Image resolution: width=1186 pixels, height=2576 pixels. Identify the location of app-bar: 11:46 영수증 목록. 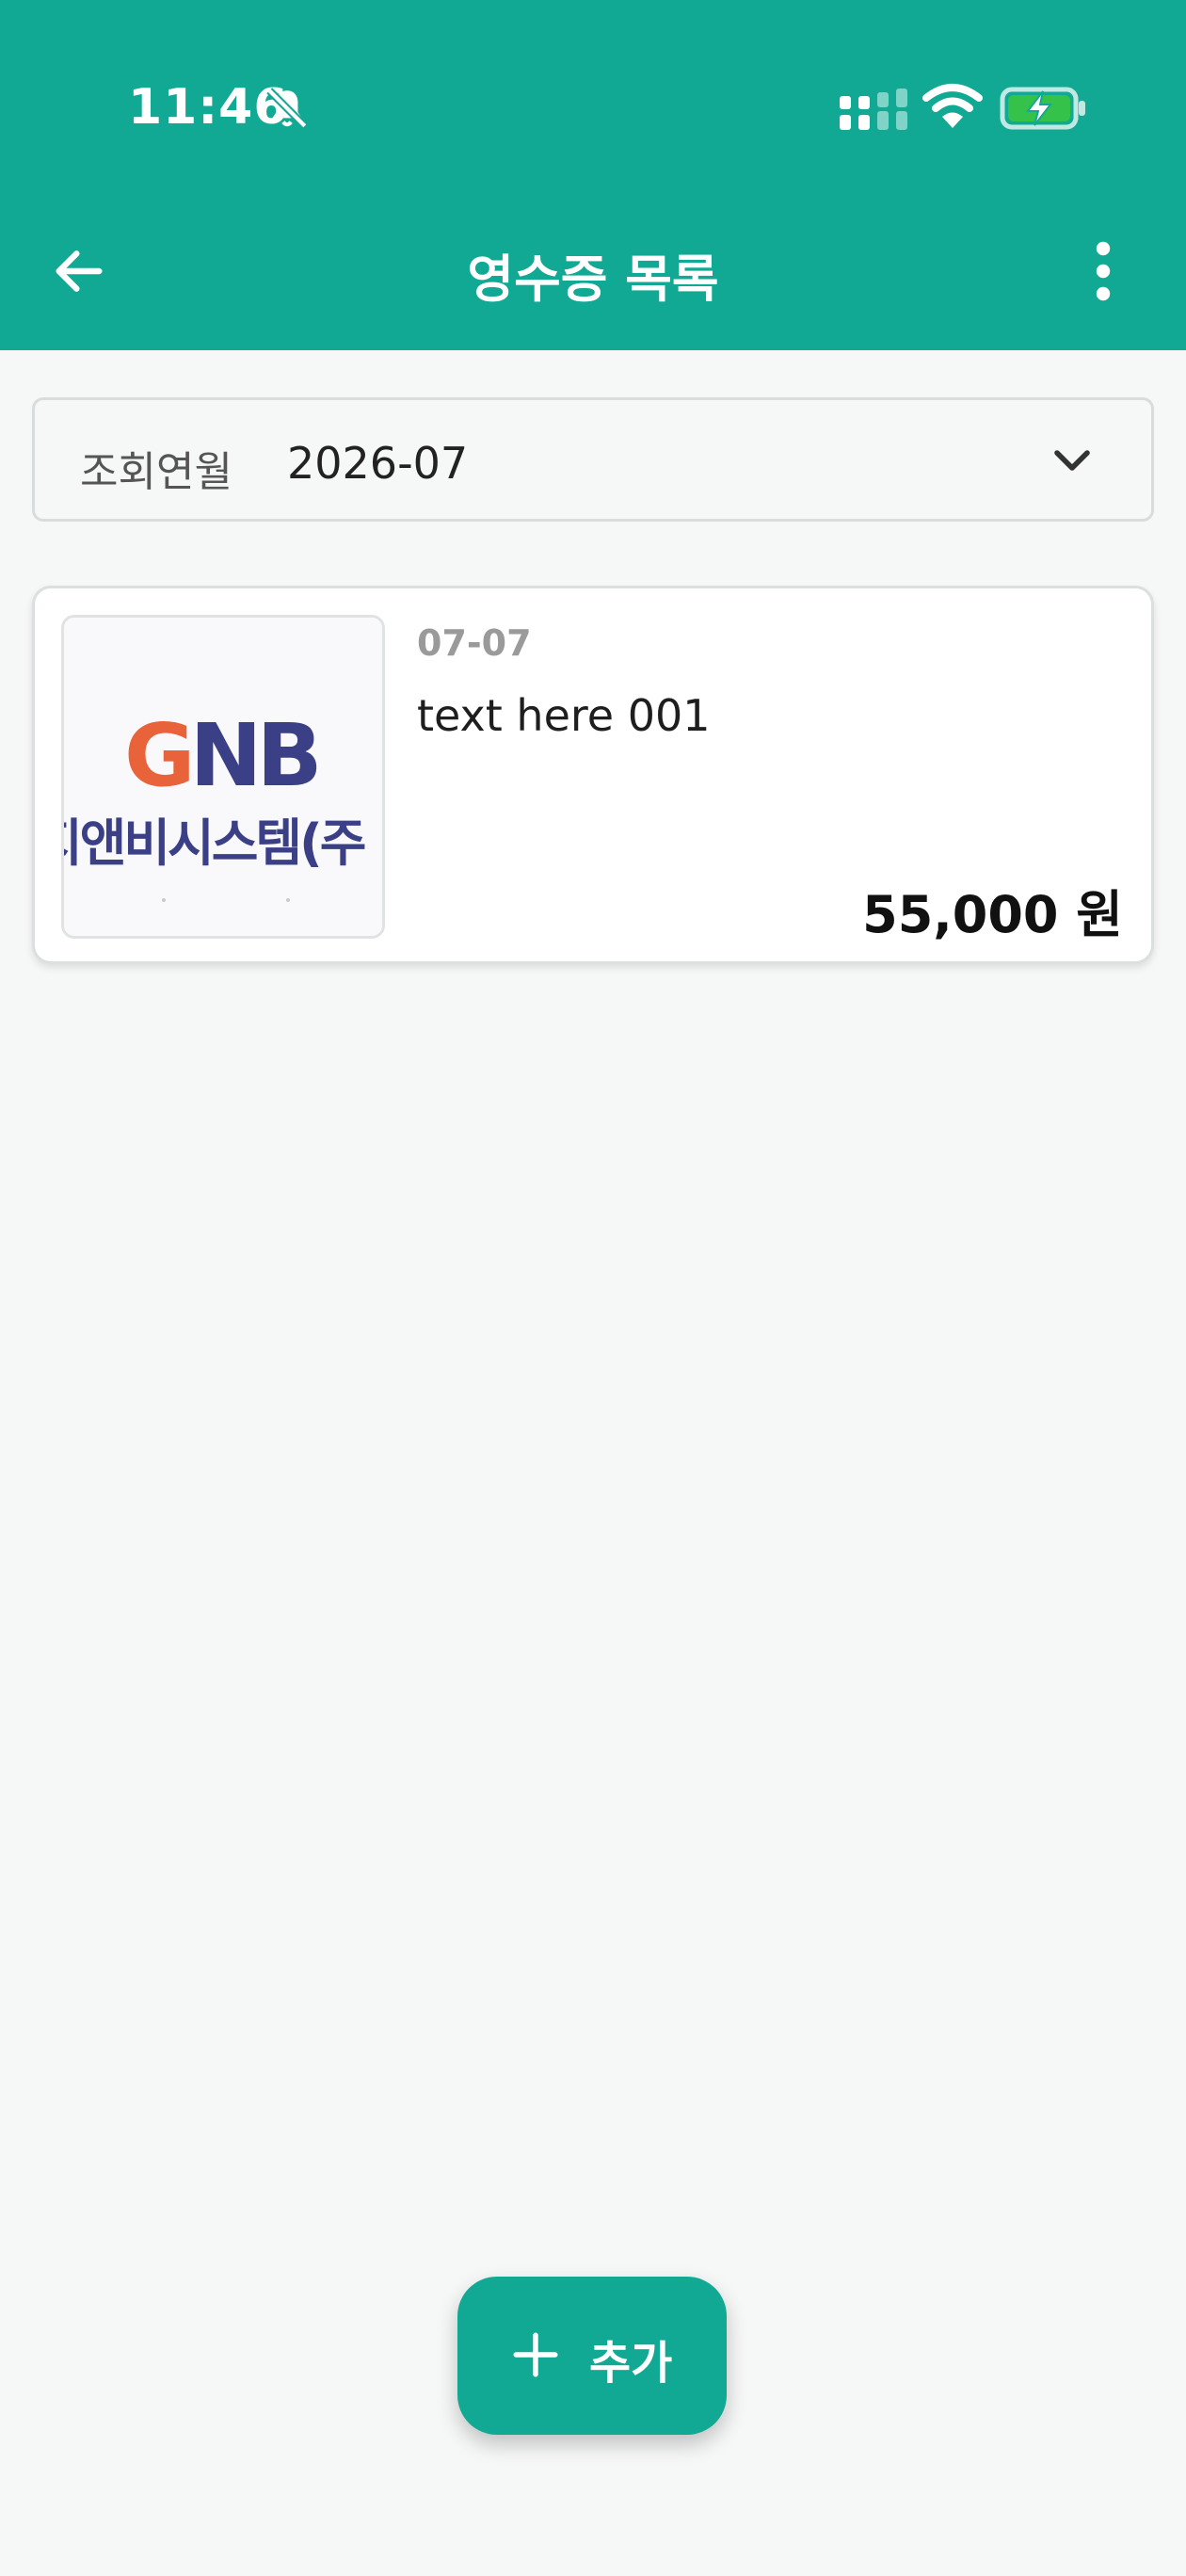
(593, 175).